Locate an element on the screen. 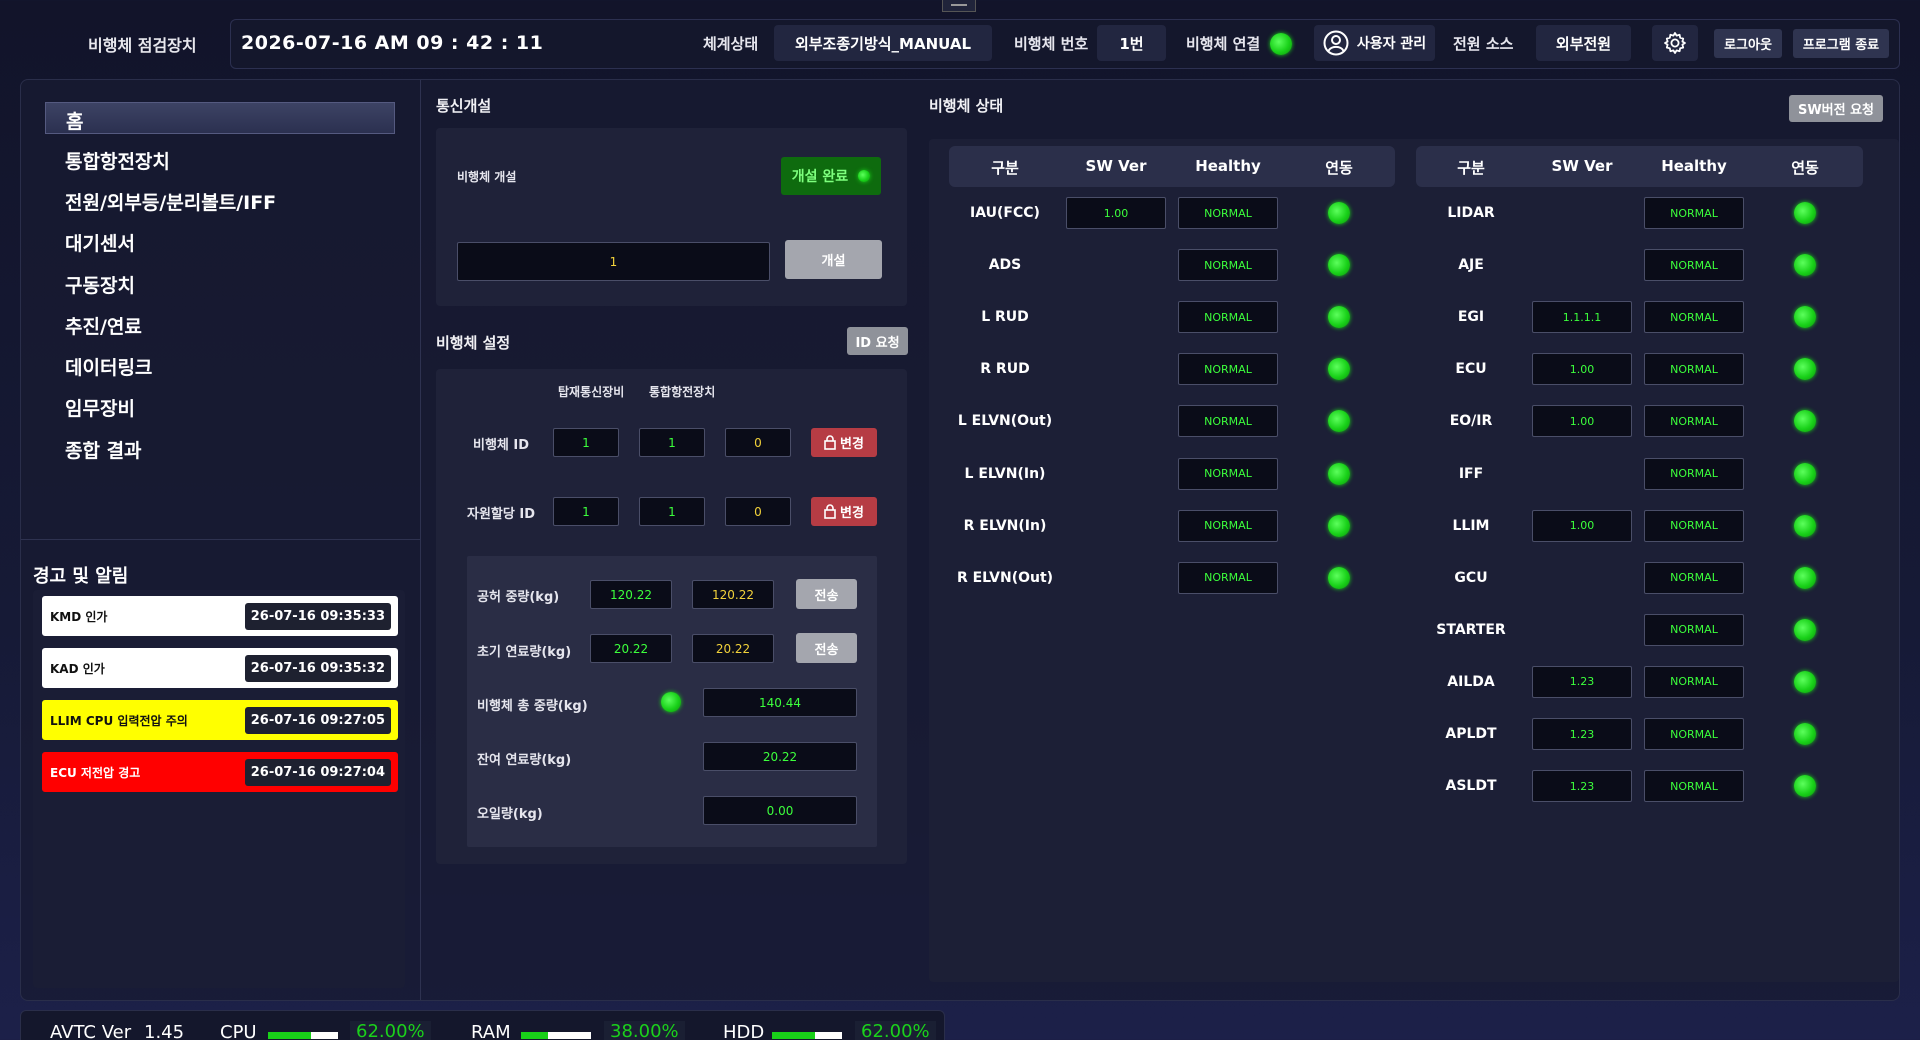 The image size is (1920, 1040). sidebar-item-power: 전원/외부등/분리볼트/IFF is located at coordinates (170, 201).